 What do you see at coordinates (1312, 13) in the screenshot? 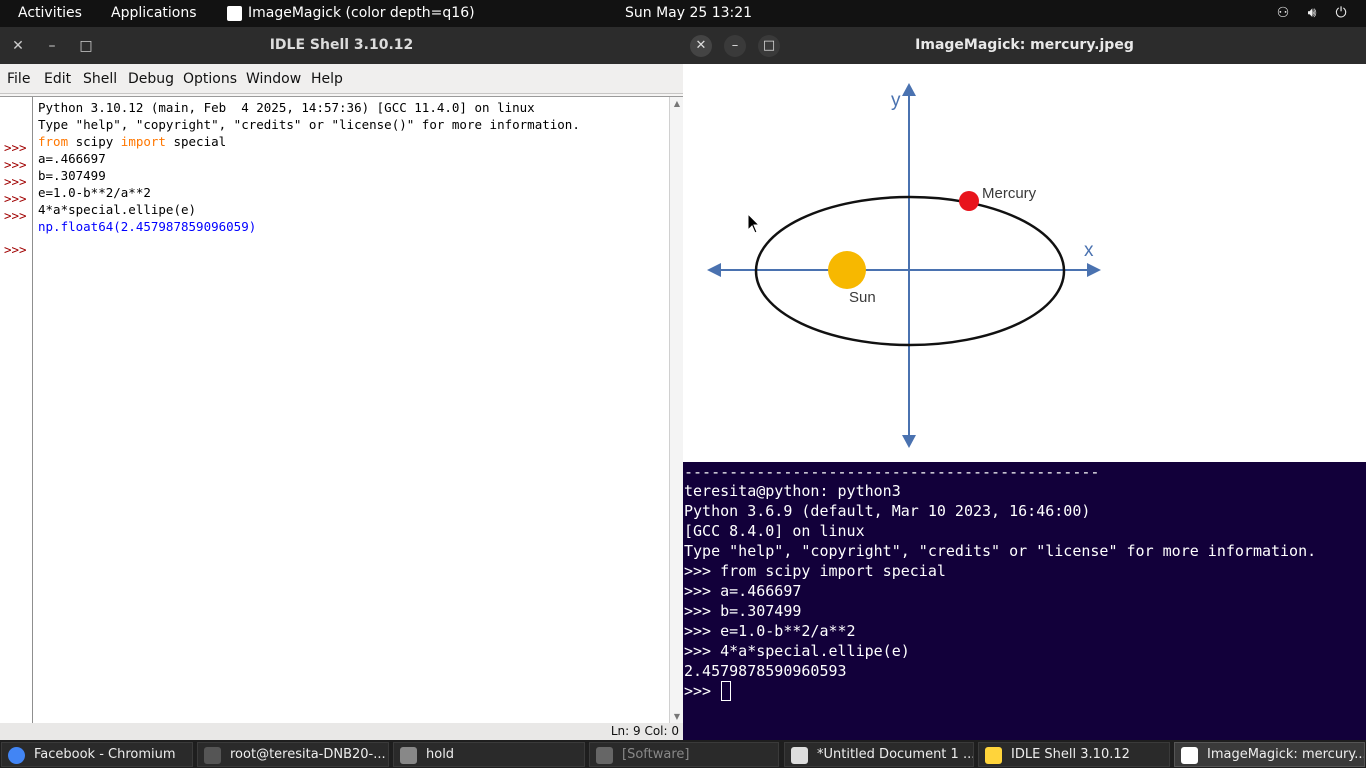
I see `volume-icon: 🔊︎` at bounding box center [1312, 13].